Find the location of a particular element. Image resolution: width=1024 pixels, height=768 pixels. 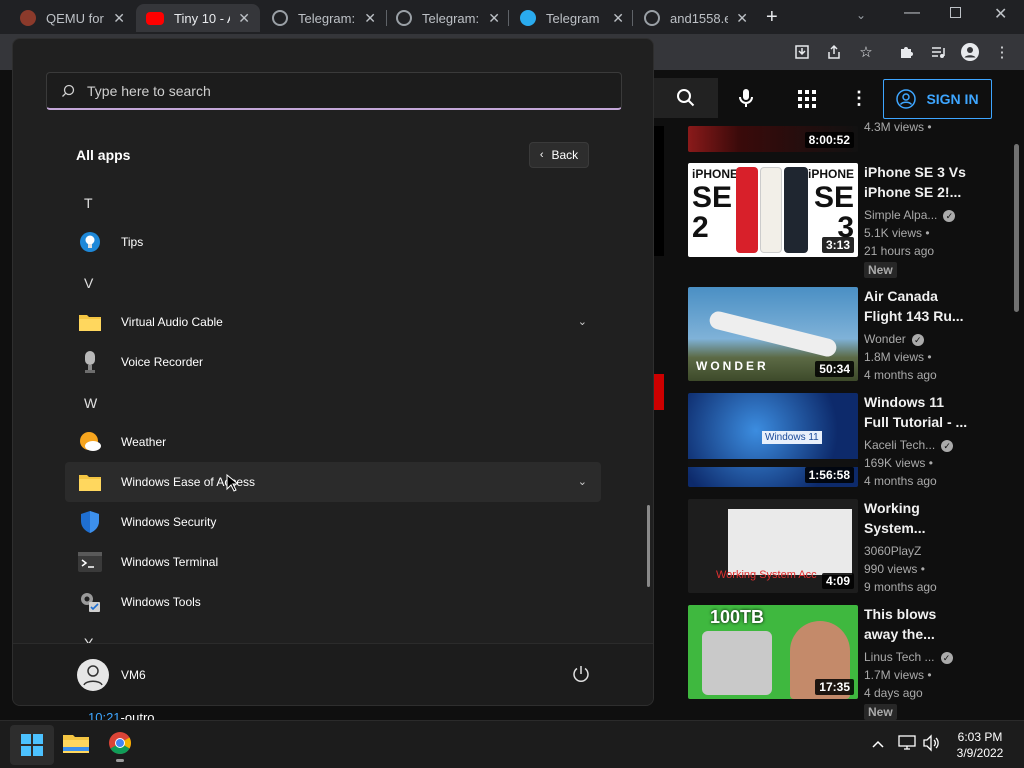

tab-telegram-2: Telegram: C ✕ is located at coordinates (448, 18).